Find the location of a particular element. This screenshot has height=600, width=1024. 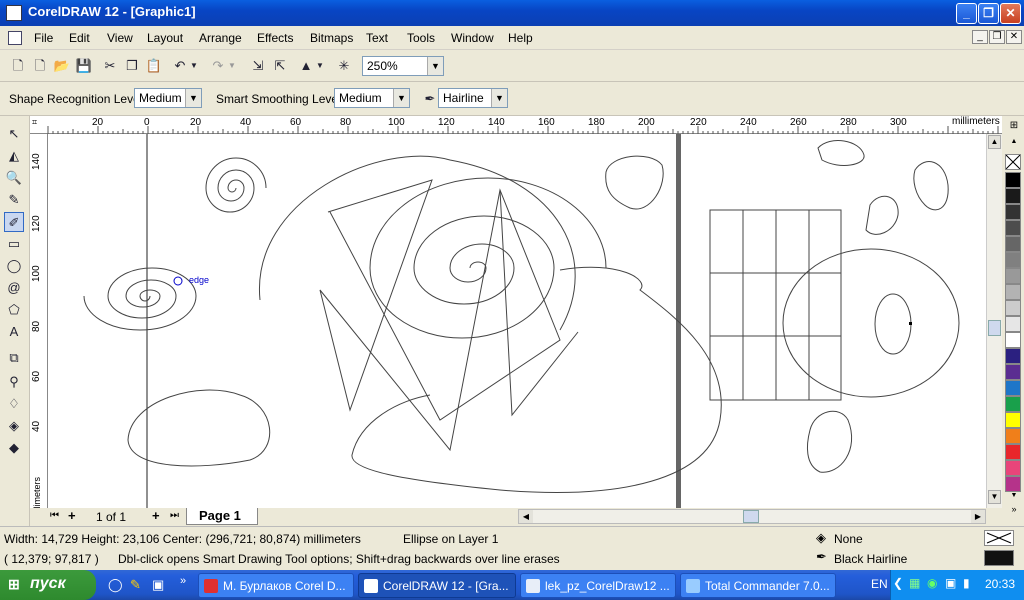

interactive-blend-tool-icon: ⧉ is located at coordinates (14, 358).